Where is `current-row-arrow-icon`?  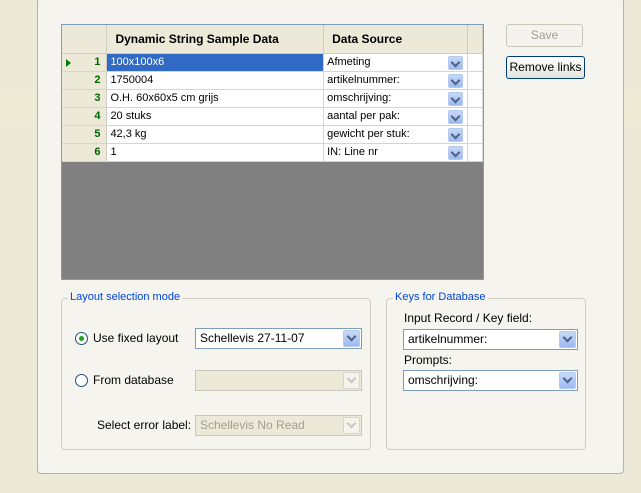 current-row-arrow-icon is located at coordinates (68, 62).